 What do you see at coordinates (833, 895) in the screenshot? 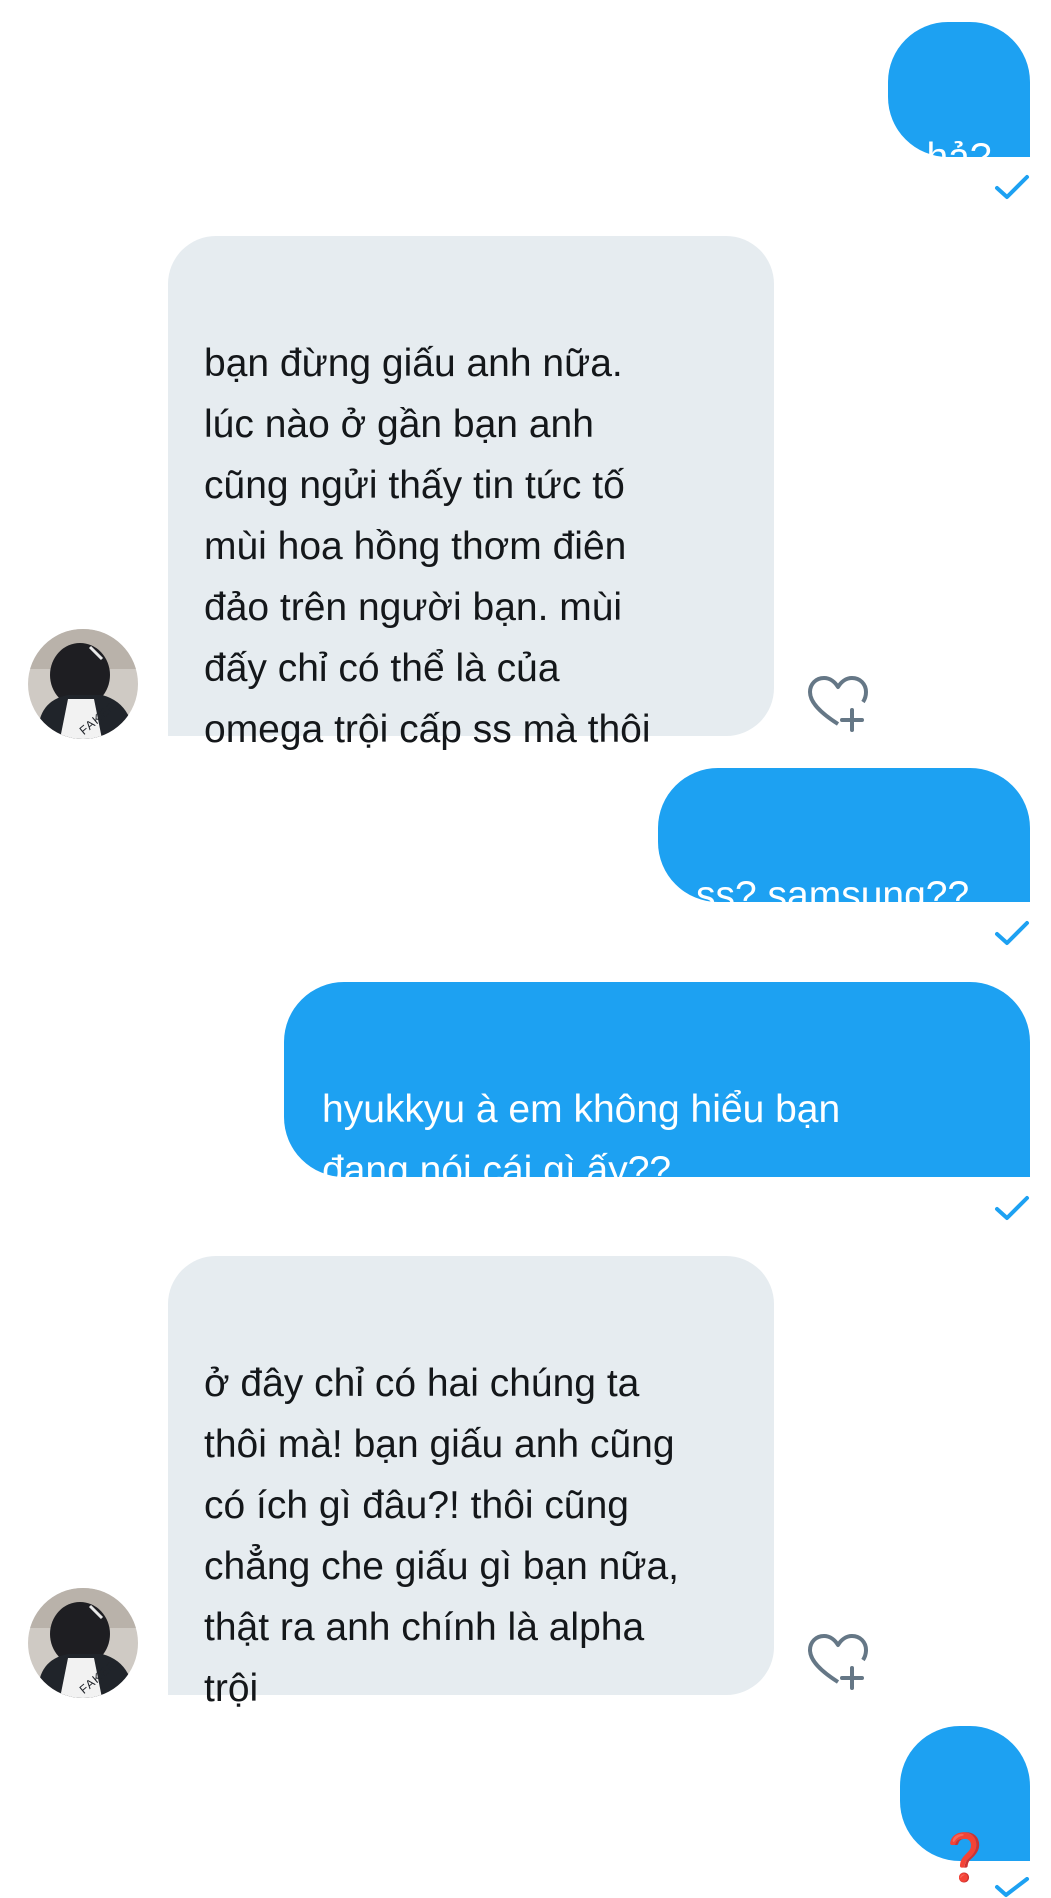
I see `message-text: ss? samsung??` at bounding box center [833, 895].